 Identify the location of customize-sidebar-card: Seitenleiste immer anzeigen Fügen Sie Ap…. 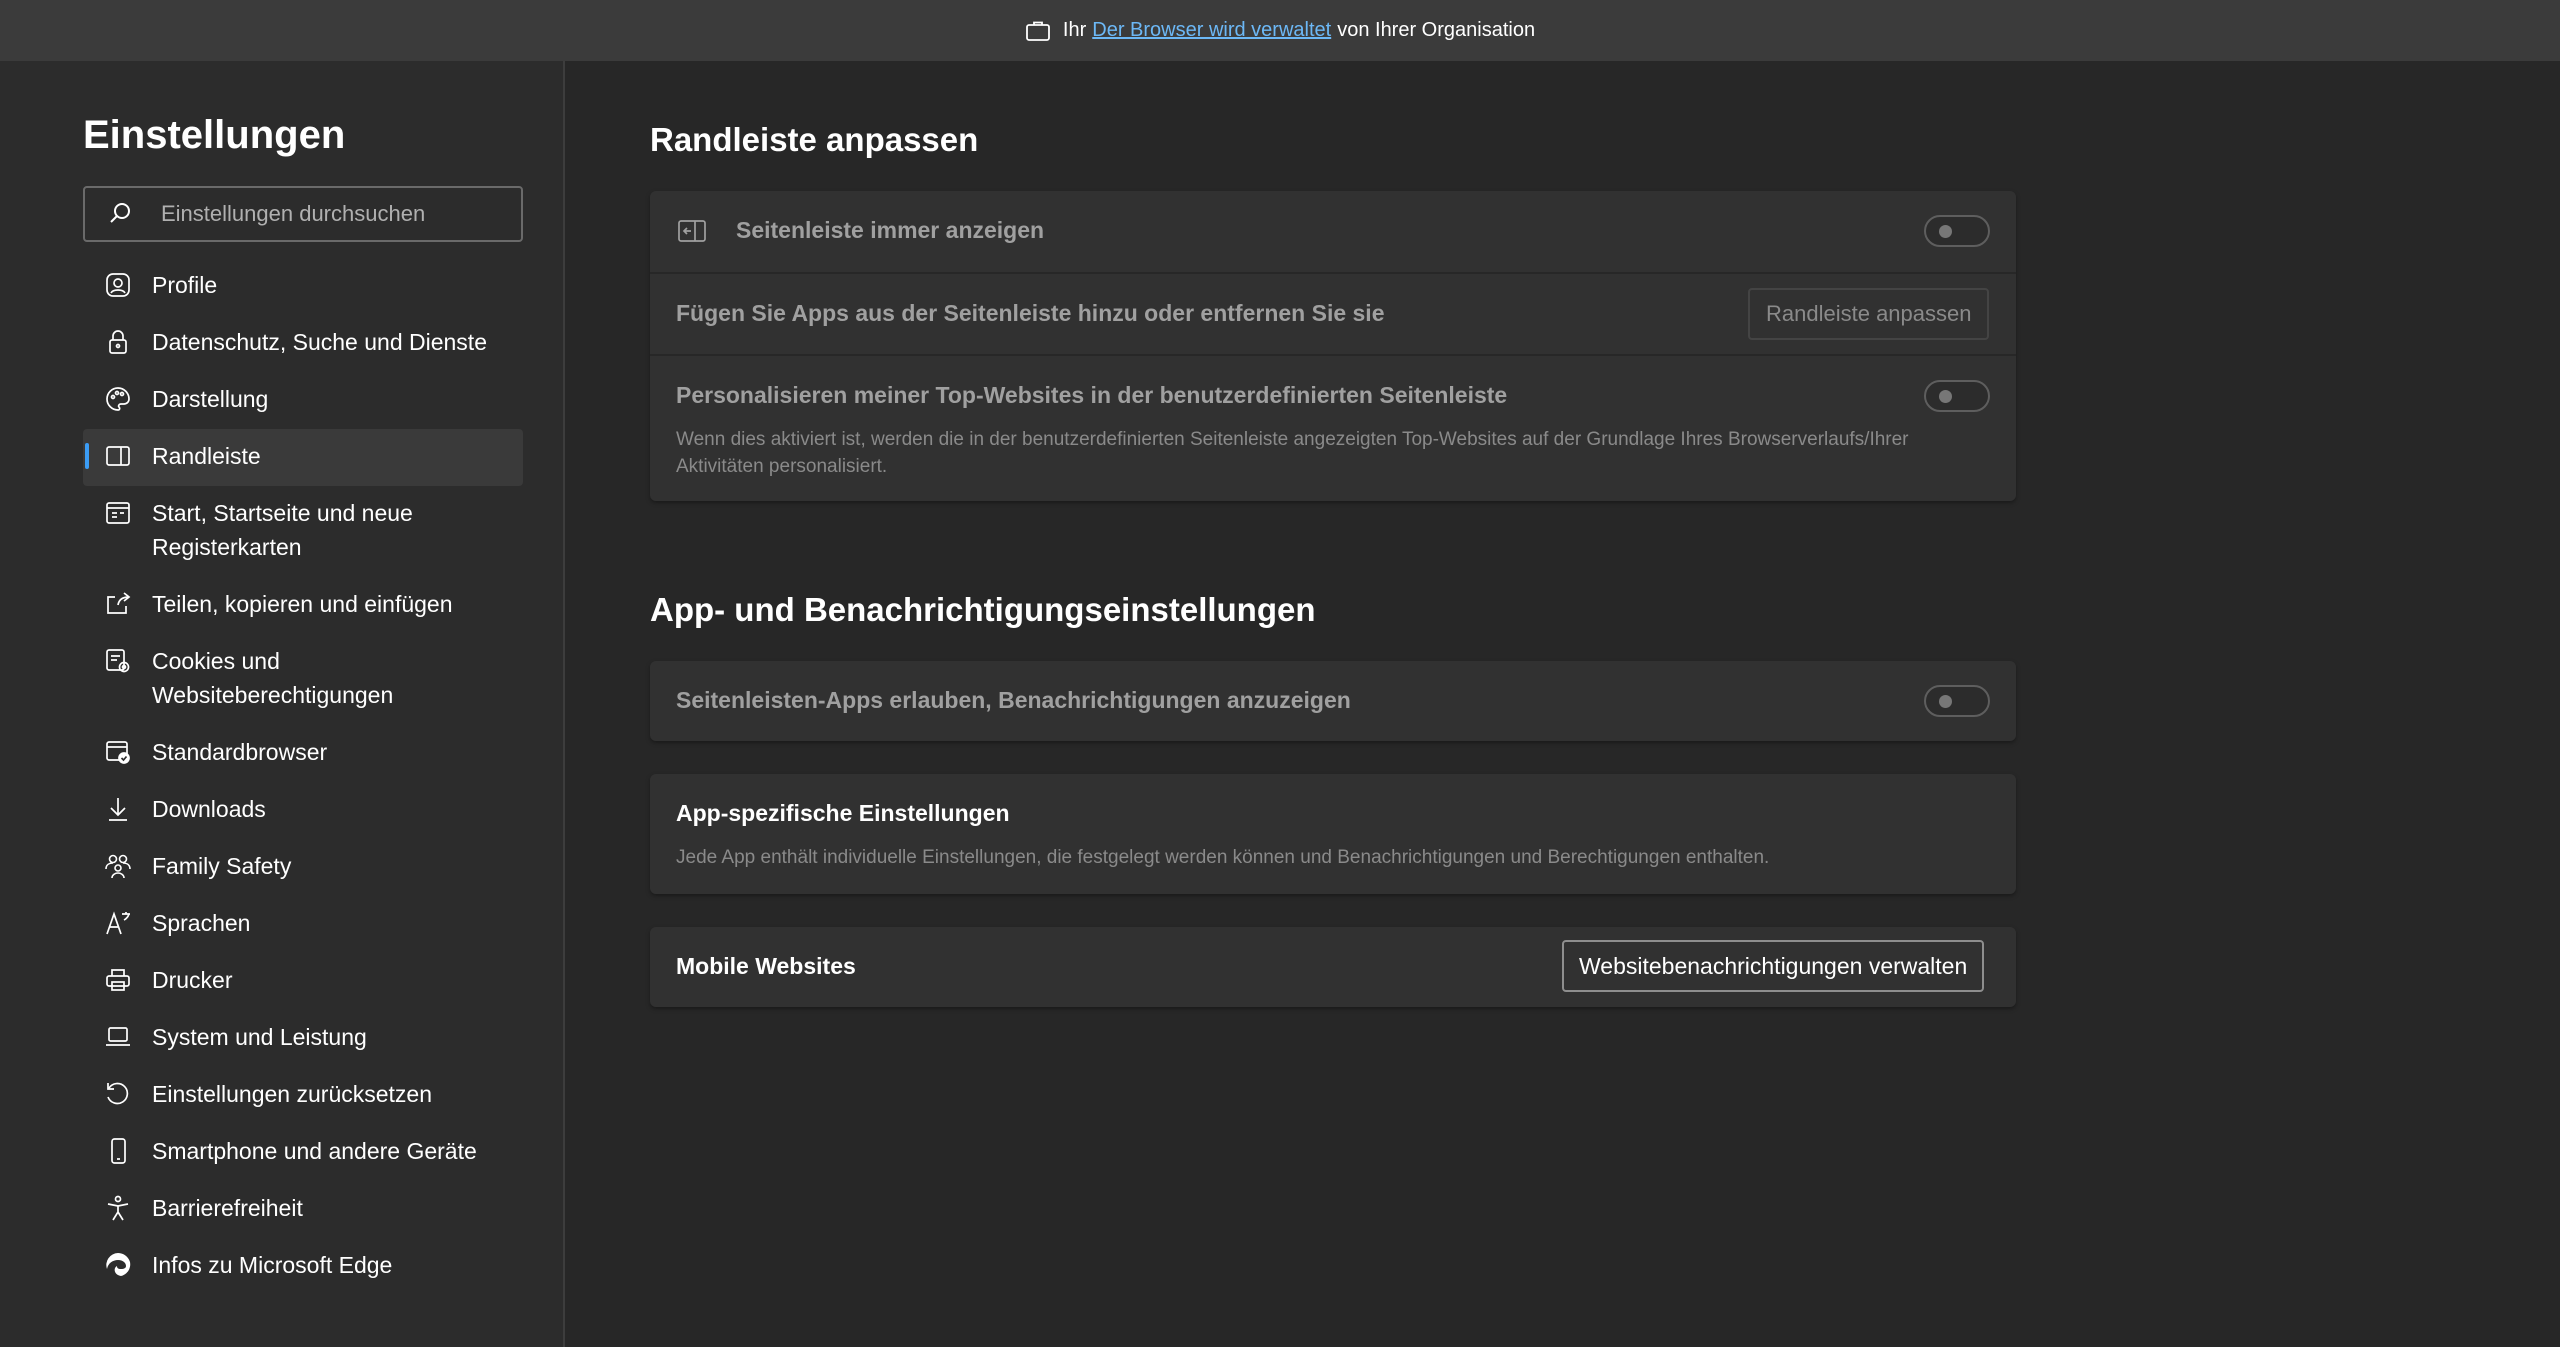
(1333, 346).